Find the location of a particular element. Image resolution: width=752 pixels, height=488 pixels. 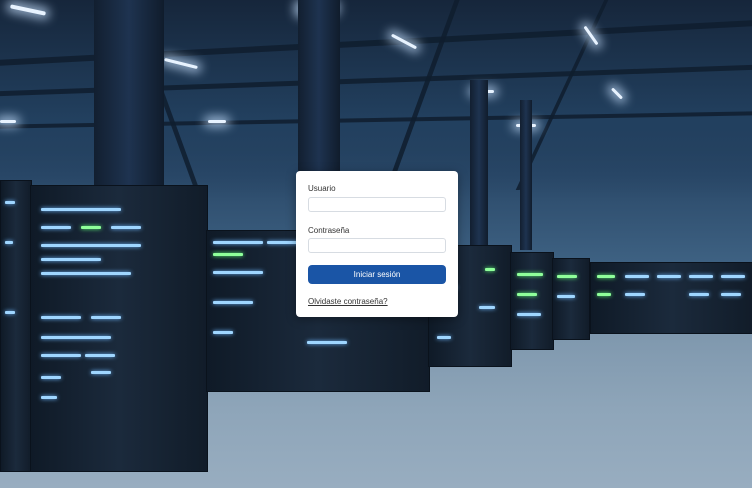

login-button: Iniciar sesión is located at coordinates (377, 274).